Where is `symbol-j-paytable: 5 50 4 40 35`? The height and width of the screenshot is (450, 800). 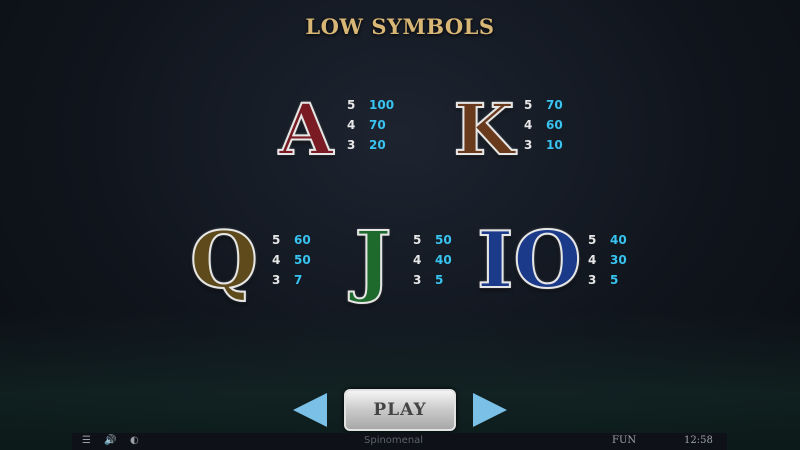
symbol-j-paytable: 5 50 4 40 35 is located at coordinates (432, 260).